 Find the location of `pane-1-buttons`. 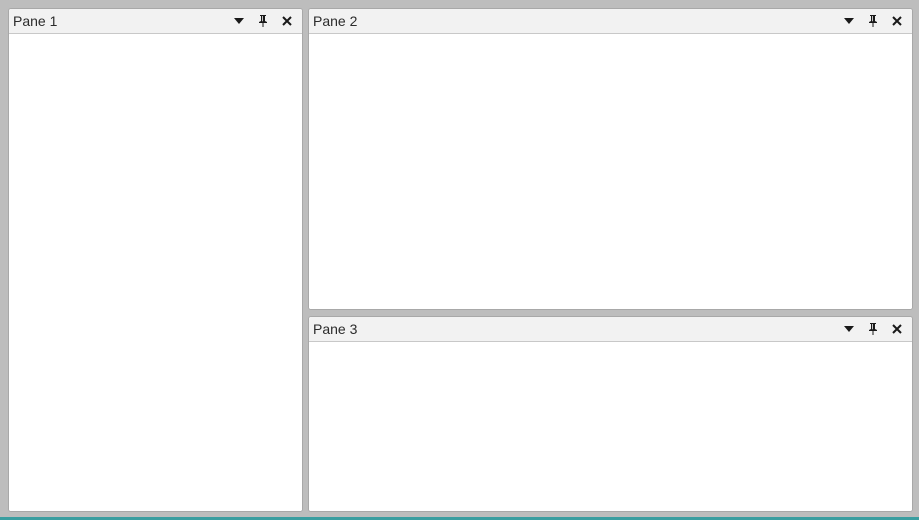

pane-1-buttons is located at coordinates (265, 21).